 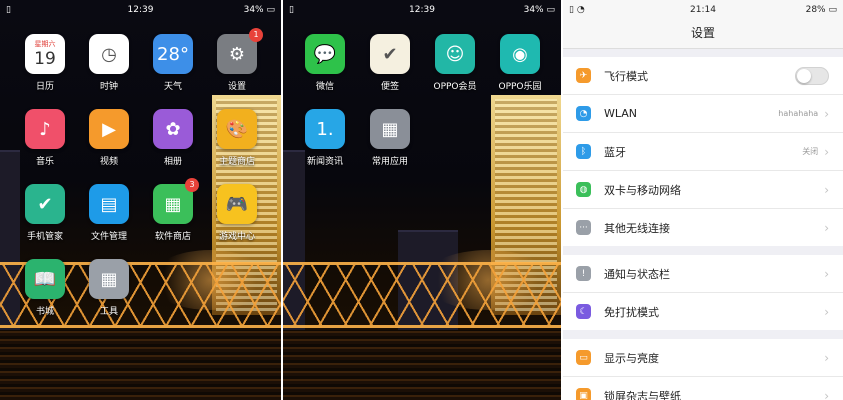 I want to click on app-icon-tile: ◷, so click(x=109, y=54).